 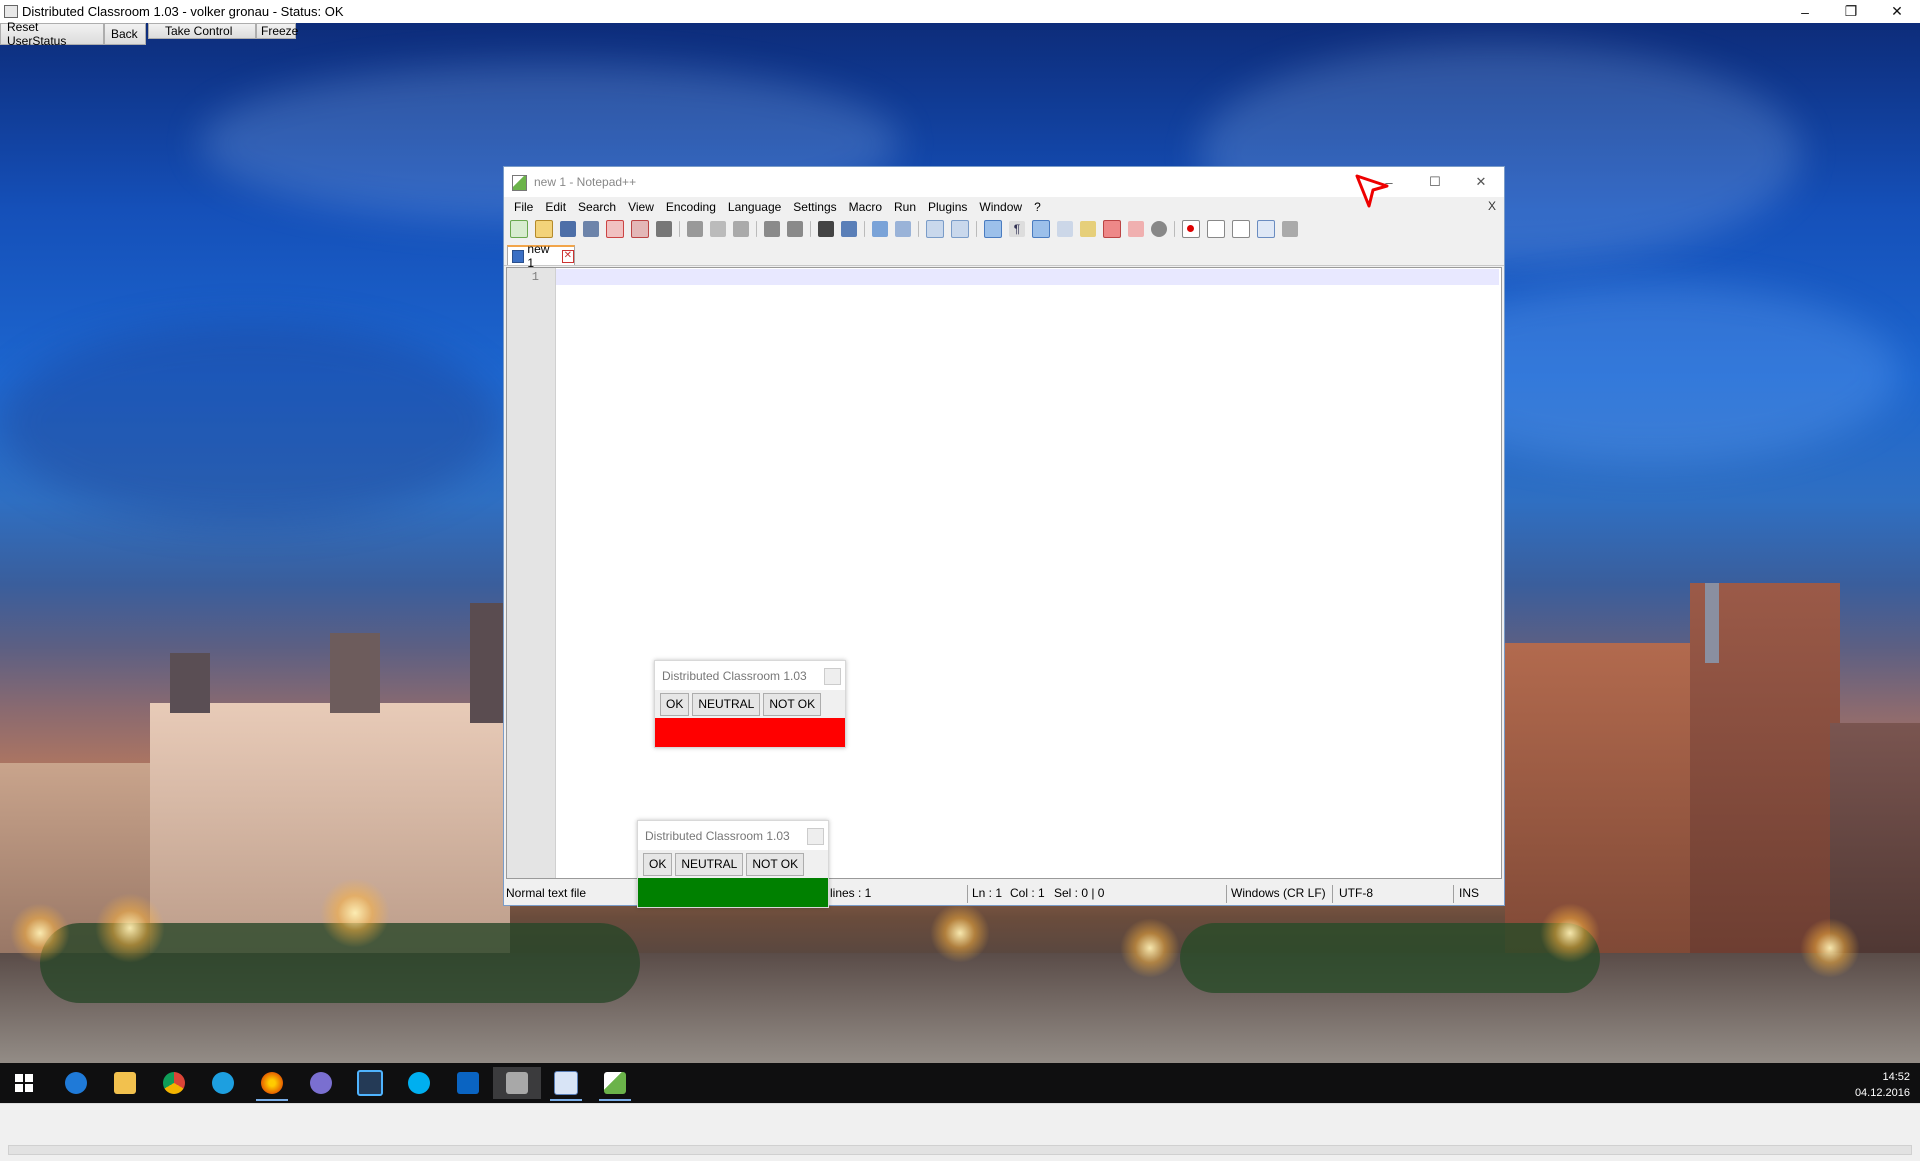 I want to click on run-macro-multiple-icon, so click(x=1266, y=229).